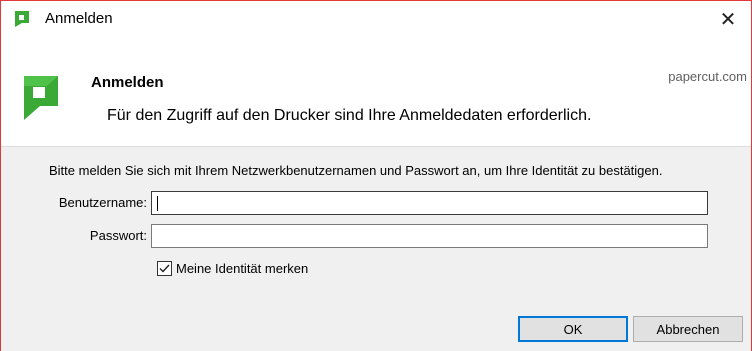 This screenshot has width=752, height=351. I want to click on title-bar: Anmelden ✕, so click(376, 19).